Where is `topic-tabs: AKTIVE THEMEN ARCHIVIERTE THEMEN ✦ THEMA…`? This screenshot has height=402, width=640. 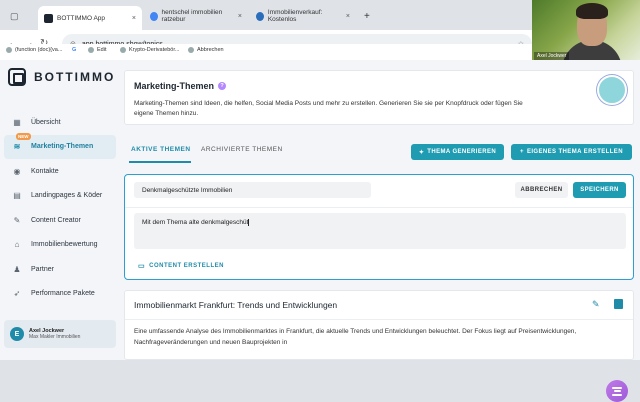 topic-tabs: AKTIVE THEMEN ARCHIVIERTE THEMEN ✦ THEMA… is located at coordinates (379, 152).